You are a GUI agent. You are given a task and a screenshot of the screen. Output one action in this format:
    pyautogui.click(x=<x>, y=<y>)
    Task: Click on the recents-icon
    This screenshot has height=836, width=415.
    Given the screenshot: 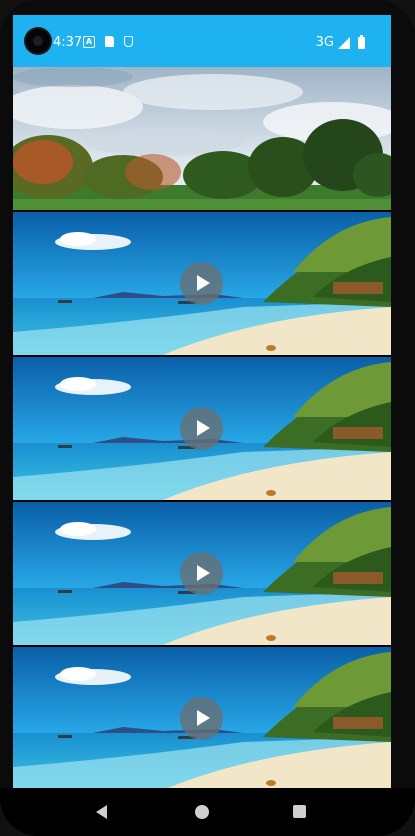 What is the action you would take?
    pyautogui.click(x=299, y=811)
    